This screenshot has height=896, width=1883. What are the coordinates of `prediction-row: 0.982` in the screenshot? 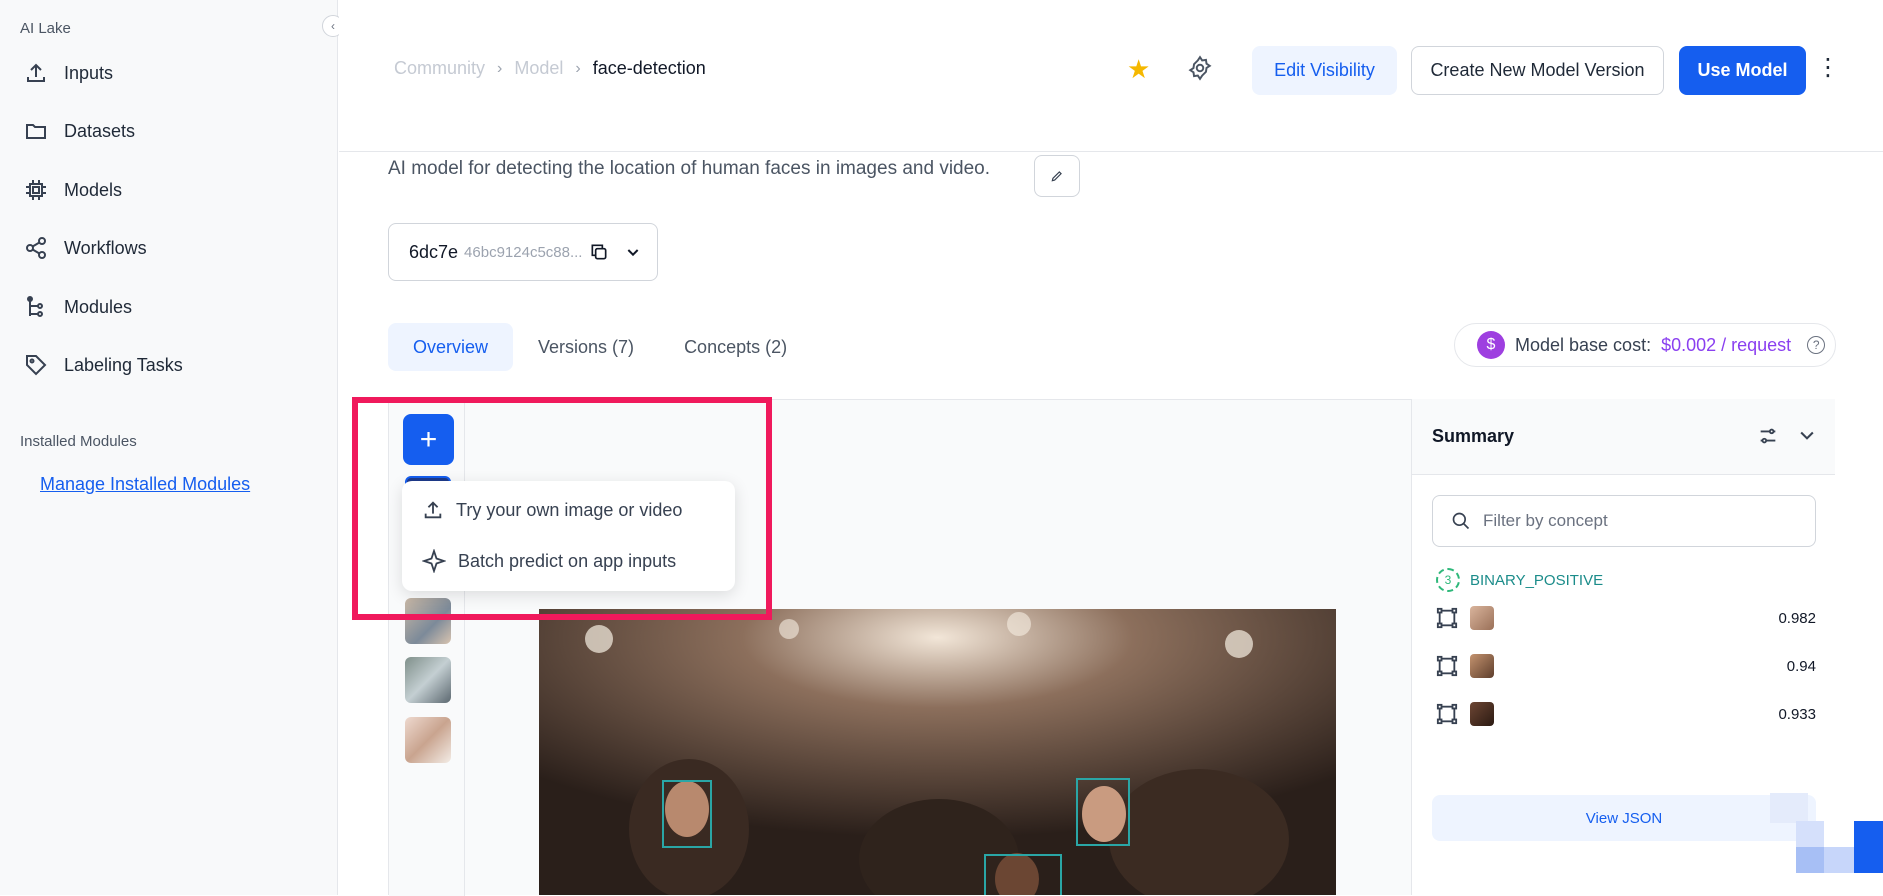 It's located at (1626, 618).